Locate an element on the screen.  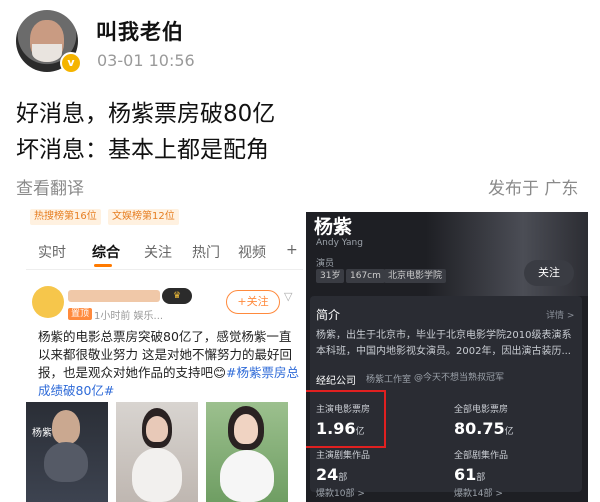
info-chip: 167cm is located at coordinates (365, 276).